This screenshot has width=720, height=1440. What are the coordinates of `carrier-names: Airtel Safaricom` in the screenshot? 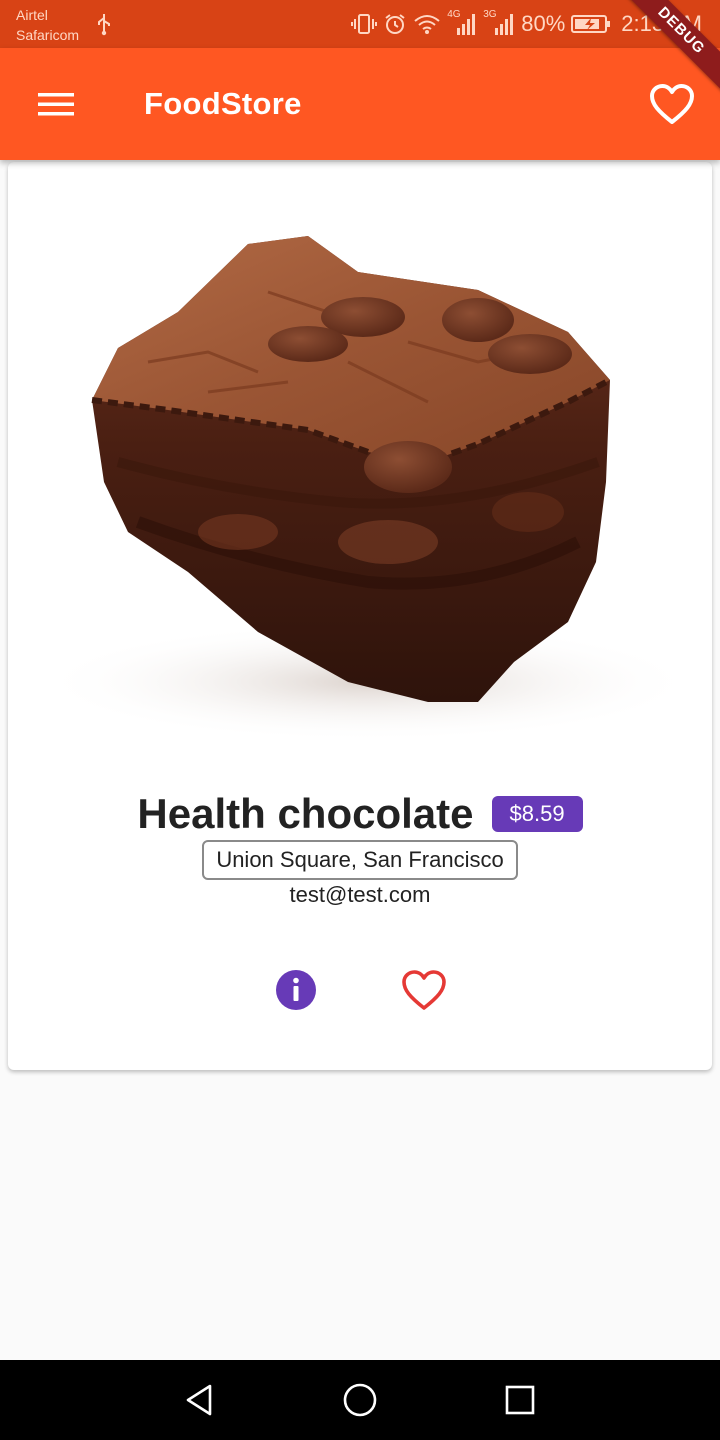 It's located at (47, 25).